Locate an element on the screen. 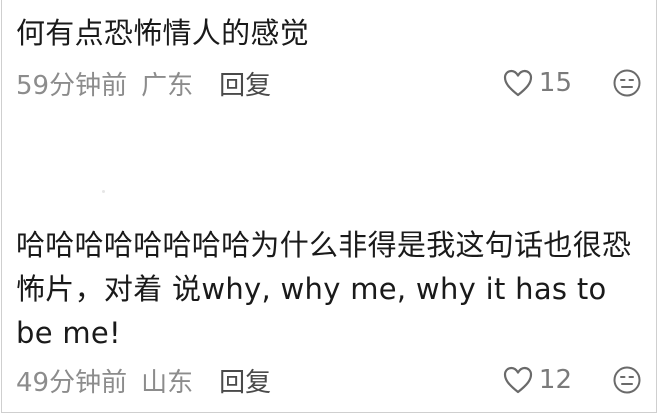  comment-time: 49分钟前 is located at coordinates (72, 382).